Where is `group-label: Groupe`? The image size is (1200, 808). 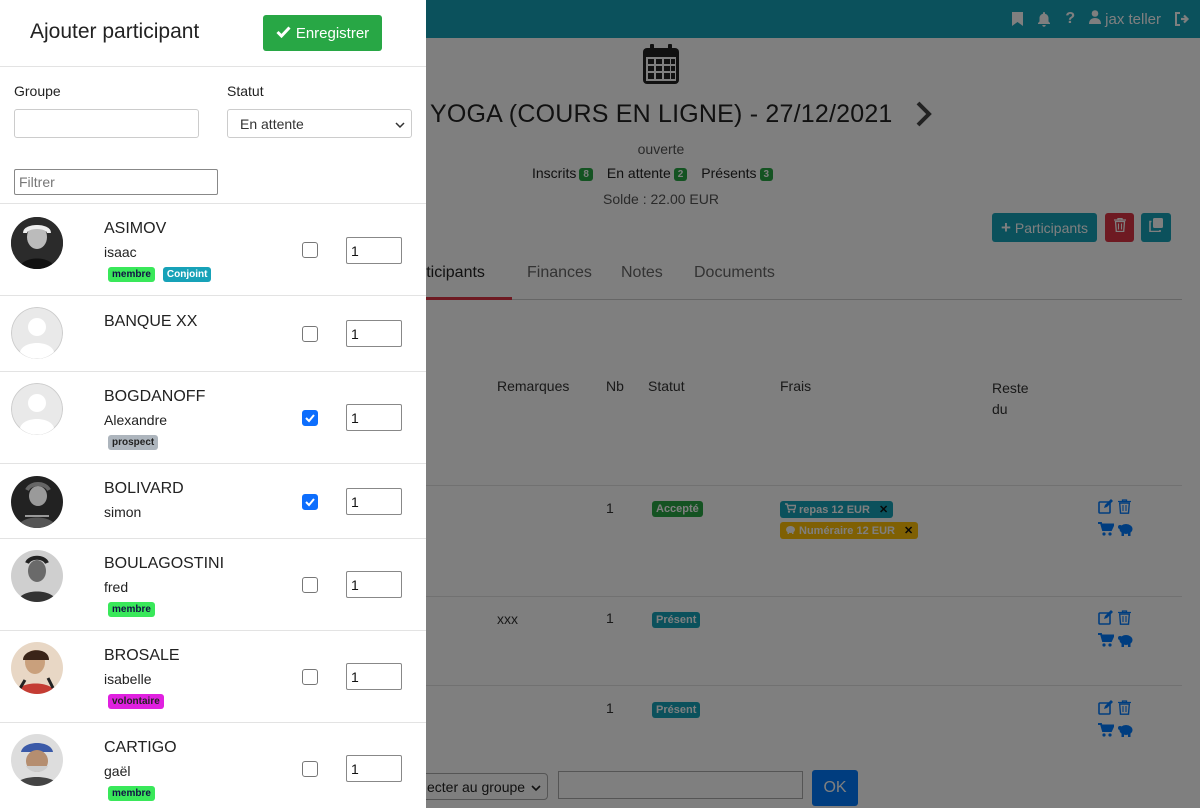 group-label: Groupe is located at coordinates (37, 91).